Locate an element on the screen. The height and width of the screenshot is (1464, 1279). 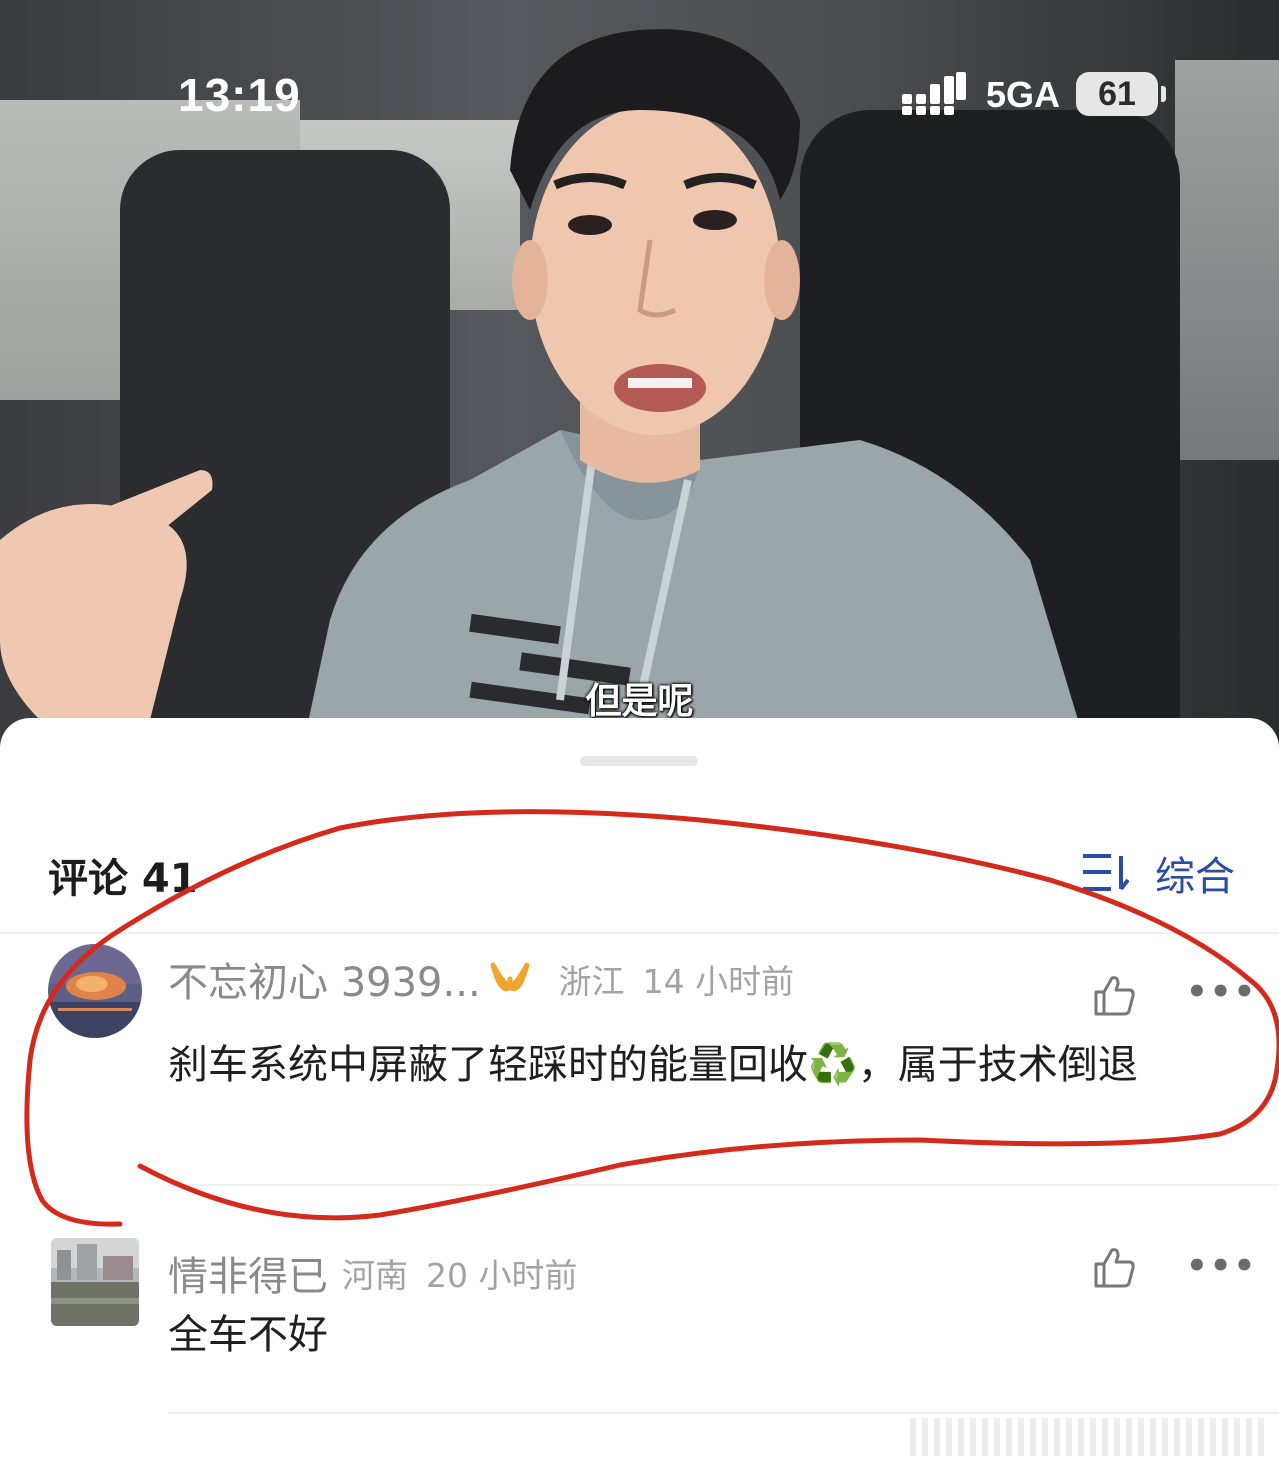
signal-icon is located at coordinates (934, 93).